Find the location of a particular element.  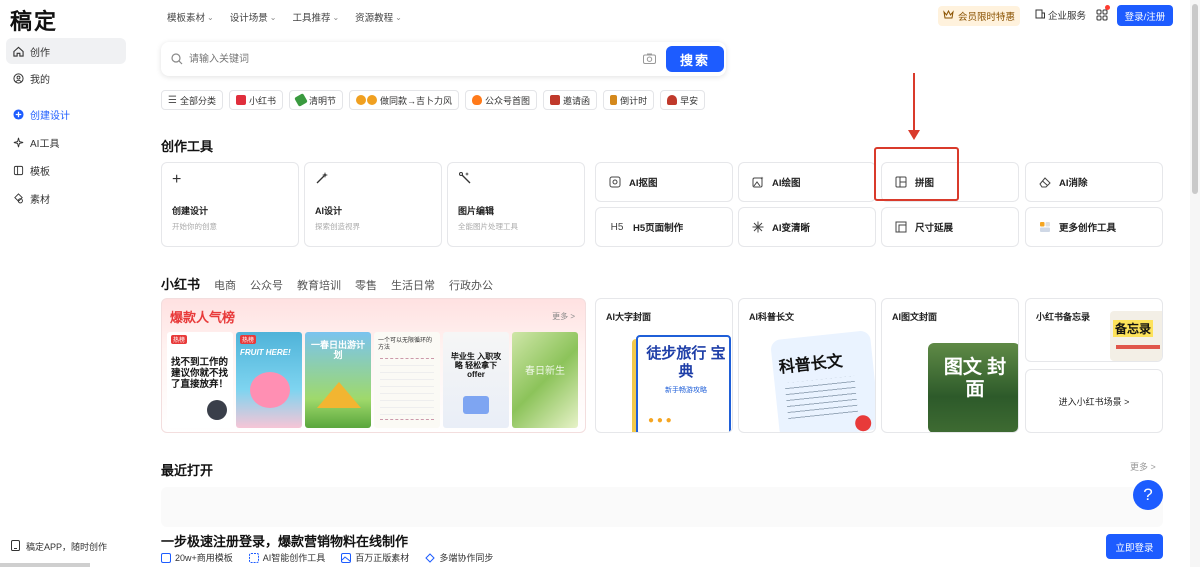

feature-title: AI科普长文 is located at coordinates (772, 317).